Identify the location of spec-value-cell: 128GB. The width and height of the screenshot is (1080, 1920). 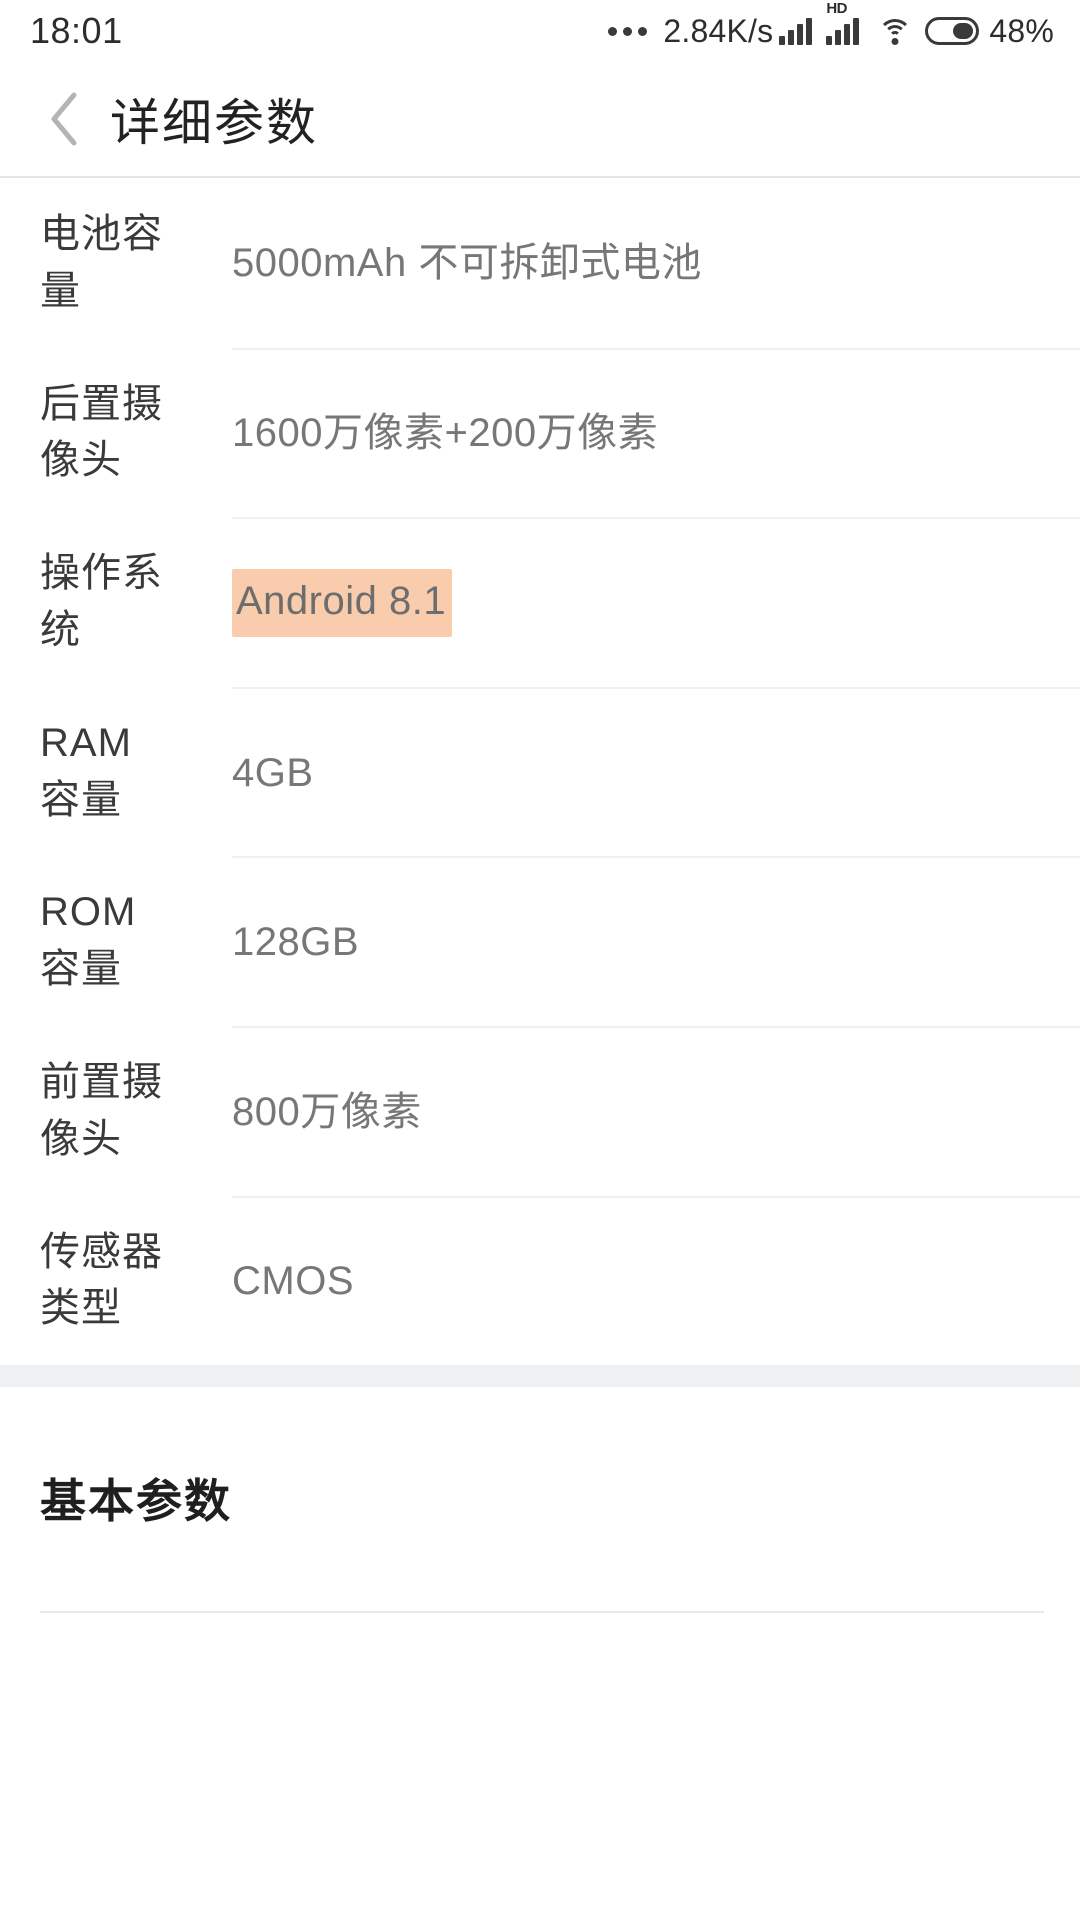
(656, 941).